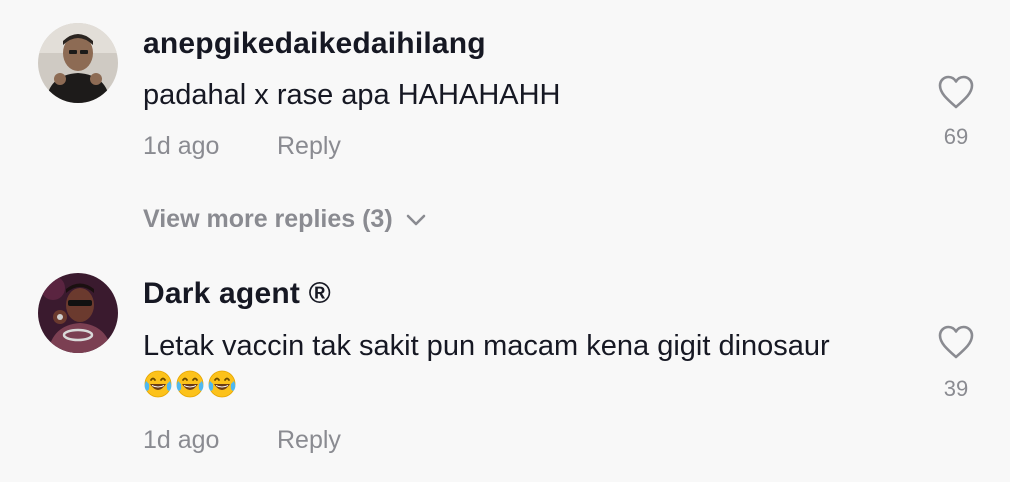 The image size is (1010, 482). Describe the element at coordinates (415, 219) in the screenshot. I see `chevron-down-icon` at that location.